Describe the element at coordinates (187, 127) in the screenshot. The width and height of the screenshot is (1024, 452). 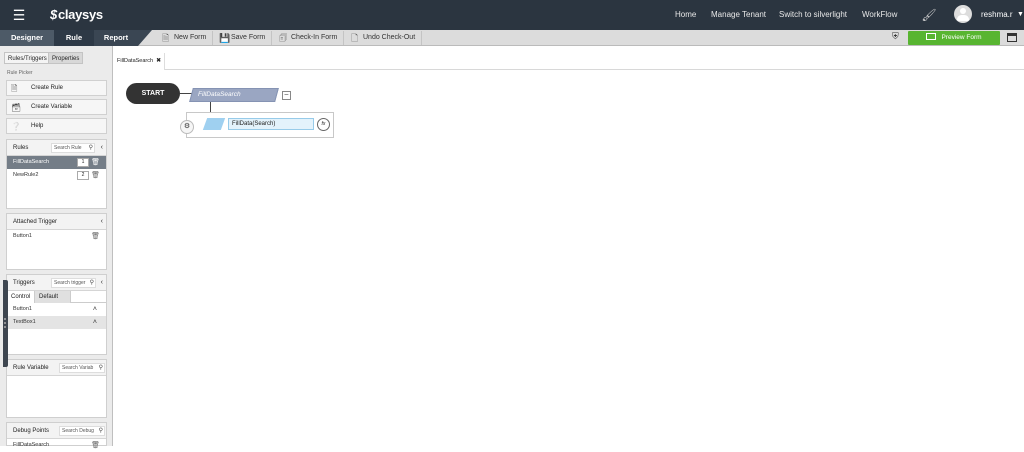
I see `action-settings-icon: ⚙` at that location.